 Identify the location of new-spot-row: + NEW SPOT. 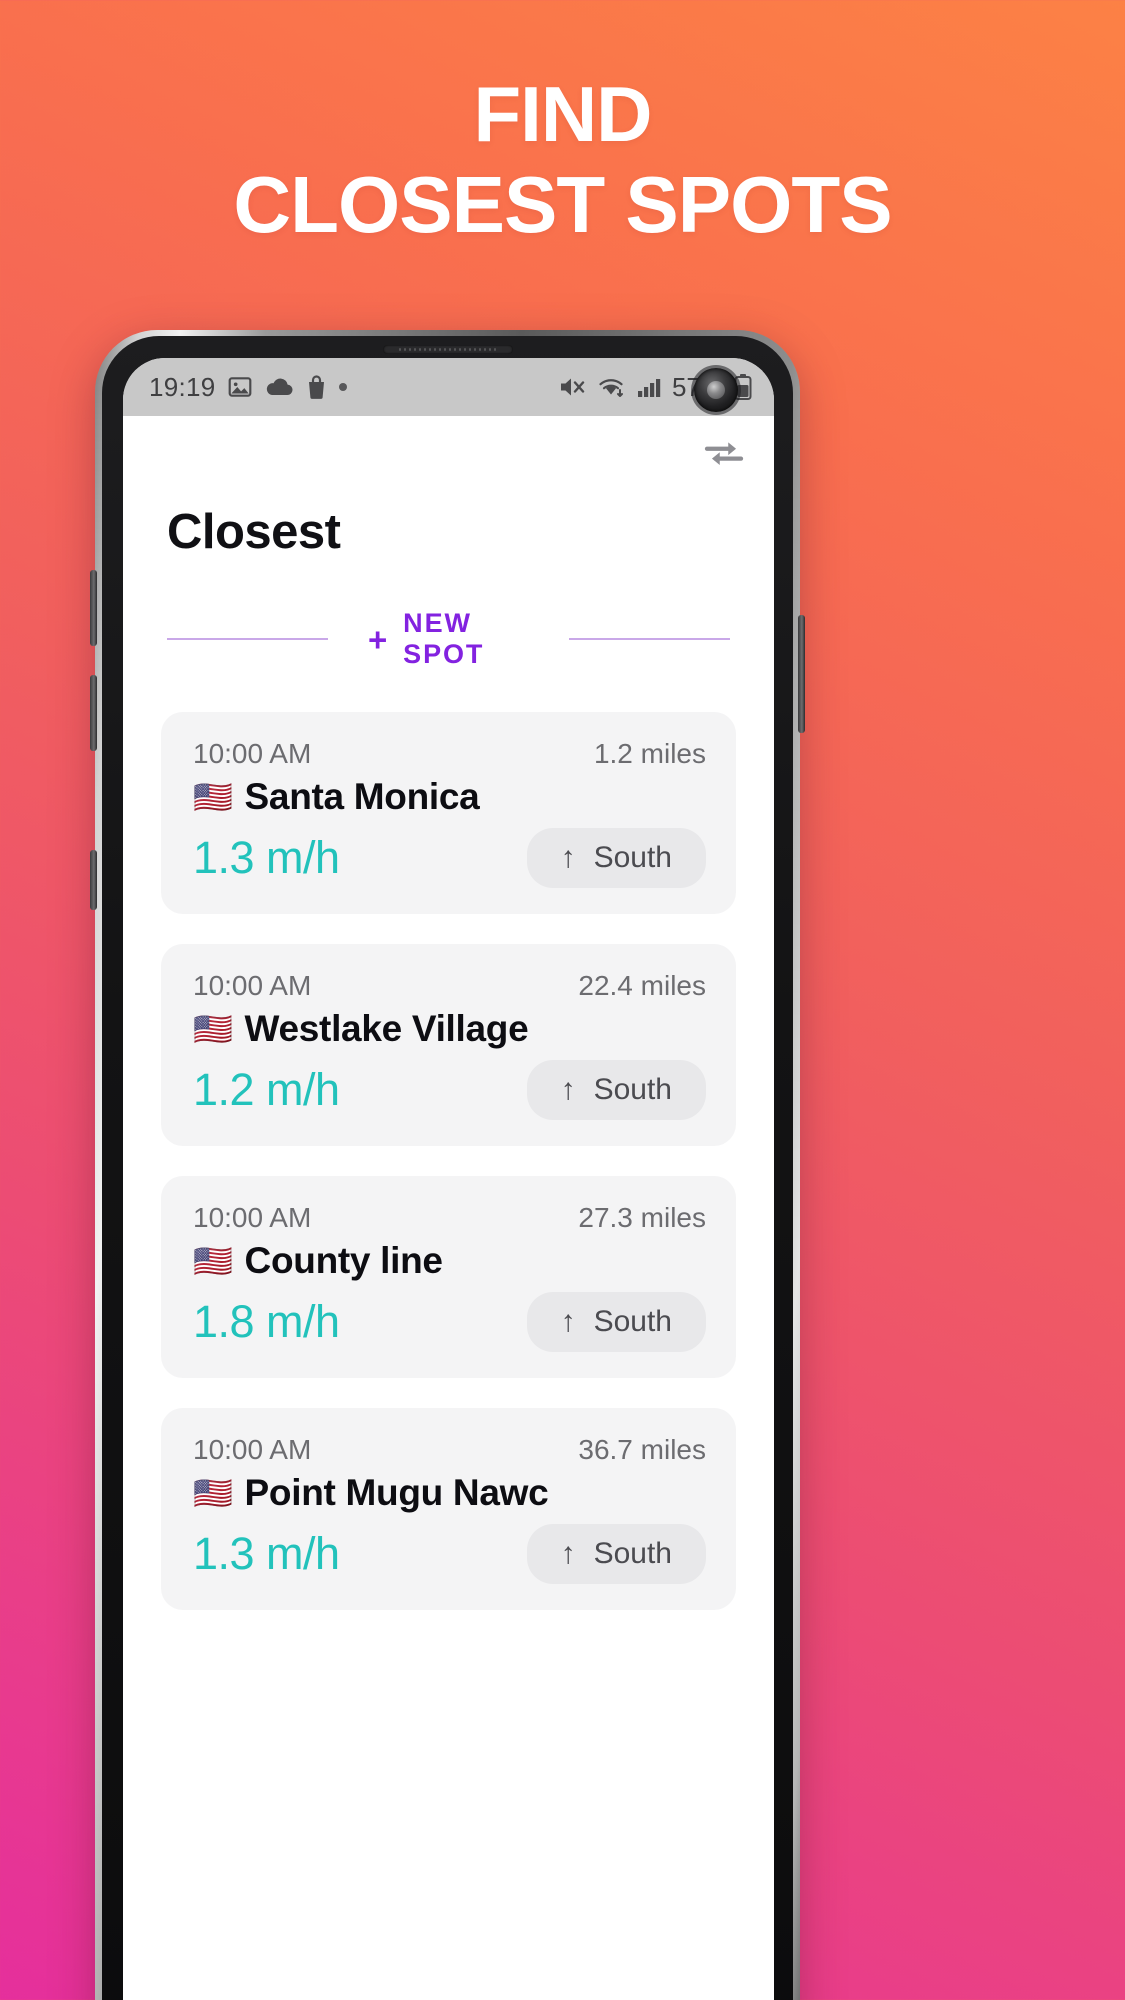
(448, 615).